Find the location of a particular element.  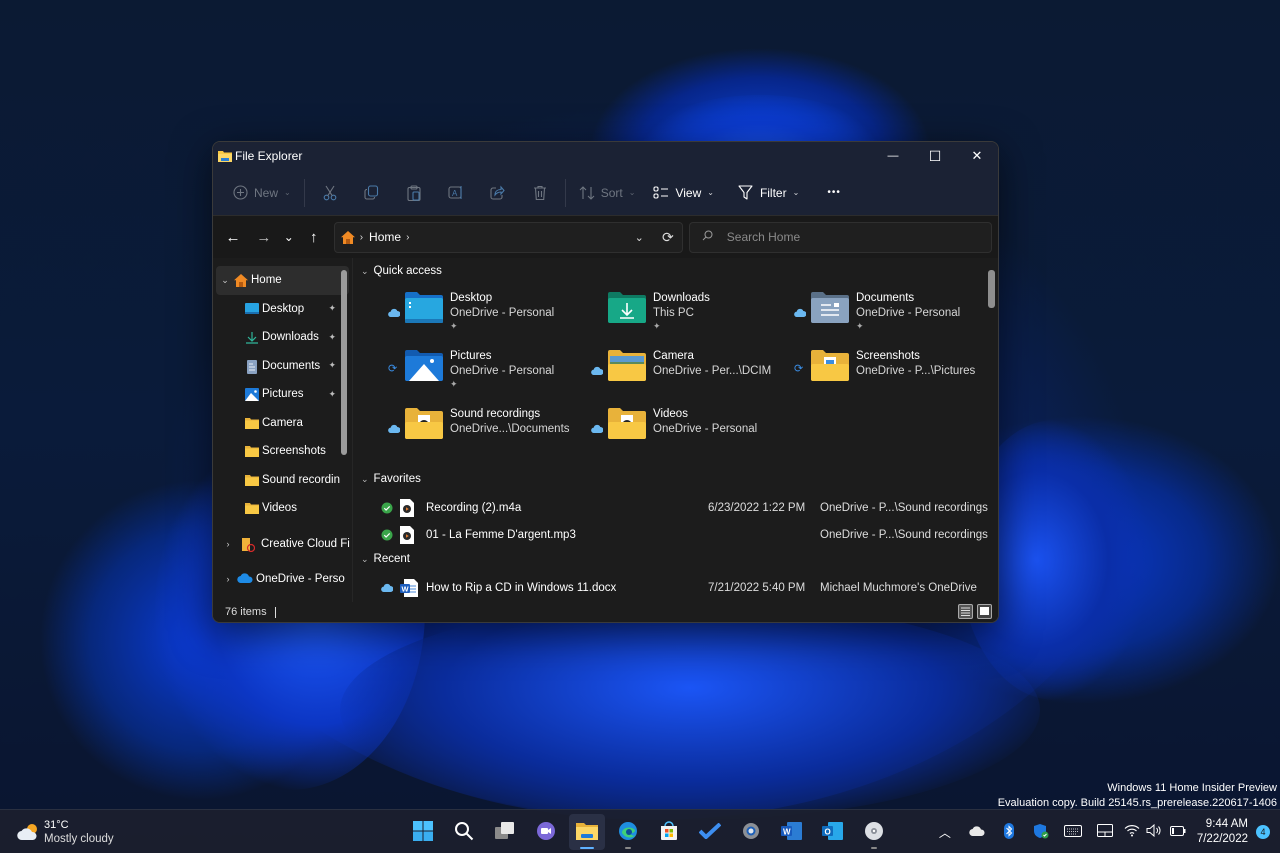

taskbar-settings-button is located at coordinates (751, 832).